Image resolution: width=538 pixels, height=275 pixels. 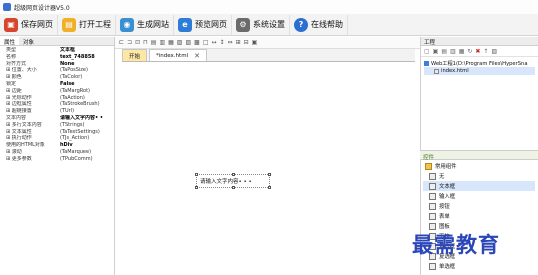 What do you see at coordinates (67, 50) in the screenshot?
I see `property-value: 文本框` at bounding box center [67, 50].